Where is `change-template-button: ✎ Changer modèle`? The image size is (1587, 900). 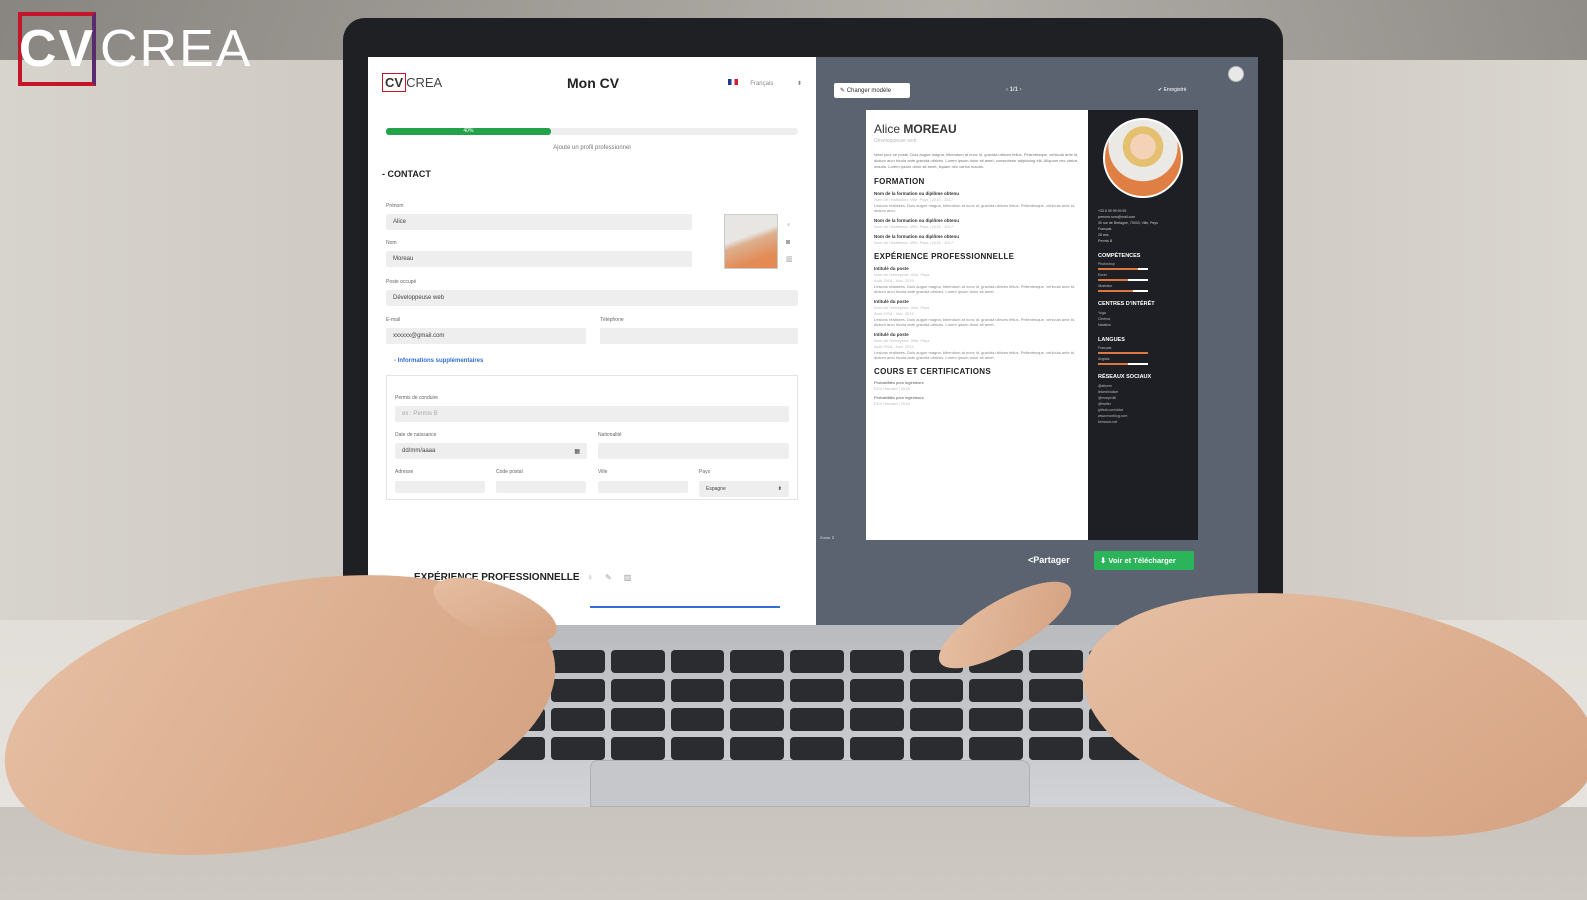 change-template-button: ✎ Changer modèle is located at coordinates (872, 90).